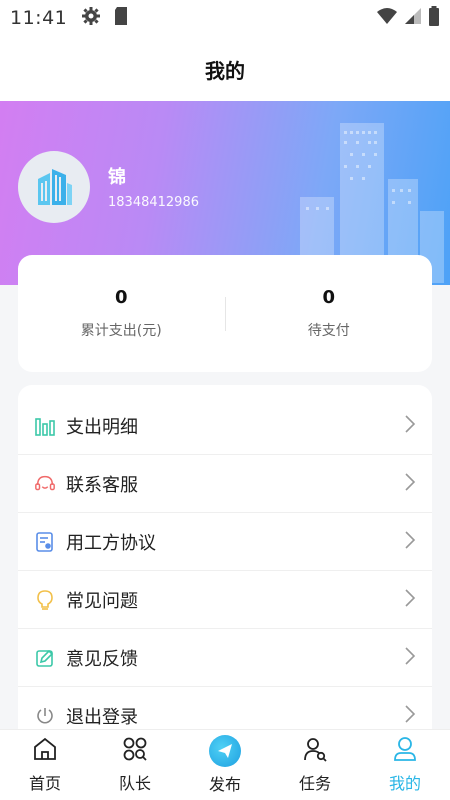  What do you see at coordinates (225, 658) in the screenshot?
I see `menu-item-feedback: 意见反馈` at bounding box center [225, 658].